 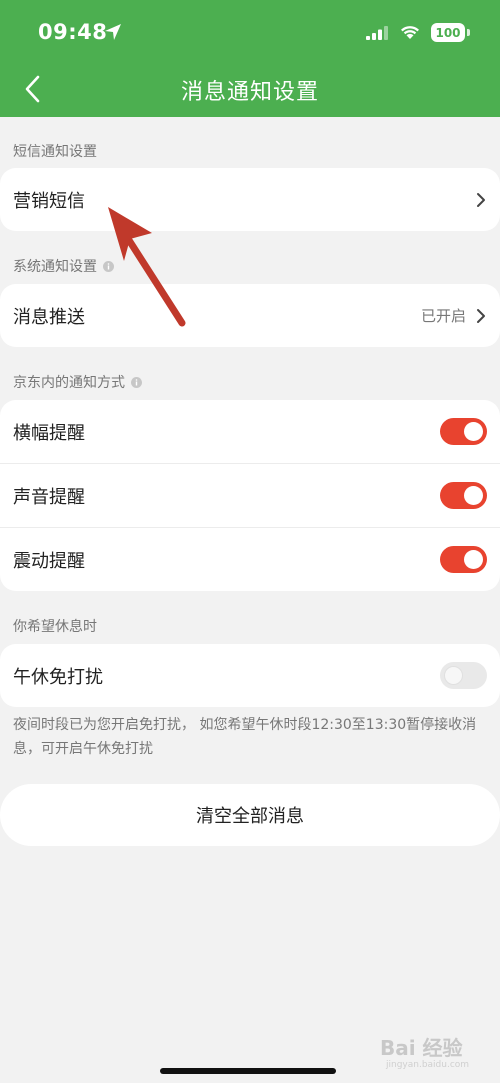 What do you see at coordinates (73, 32) in the screenshot?
I see `status-time: 09:48` at bounding box center [73, 32].